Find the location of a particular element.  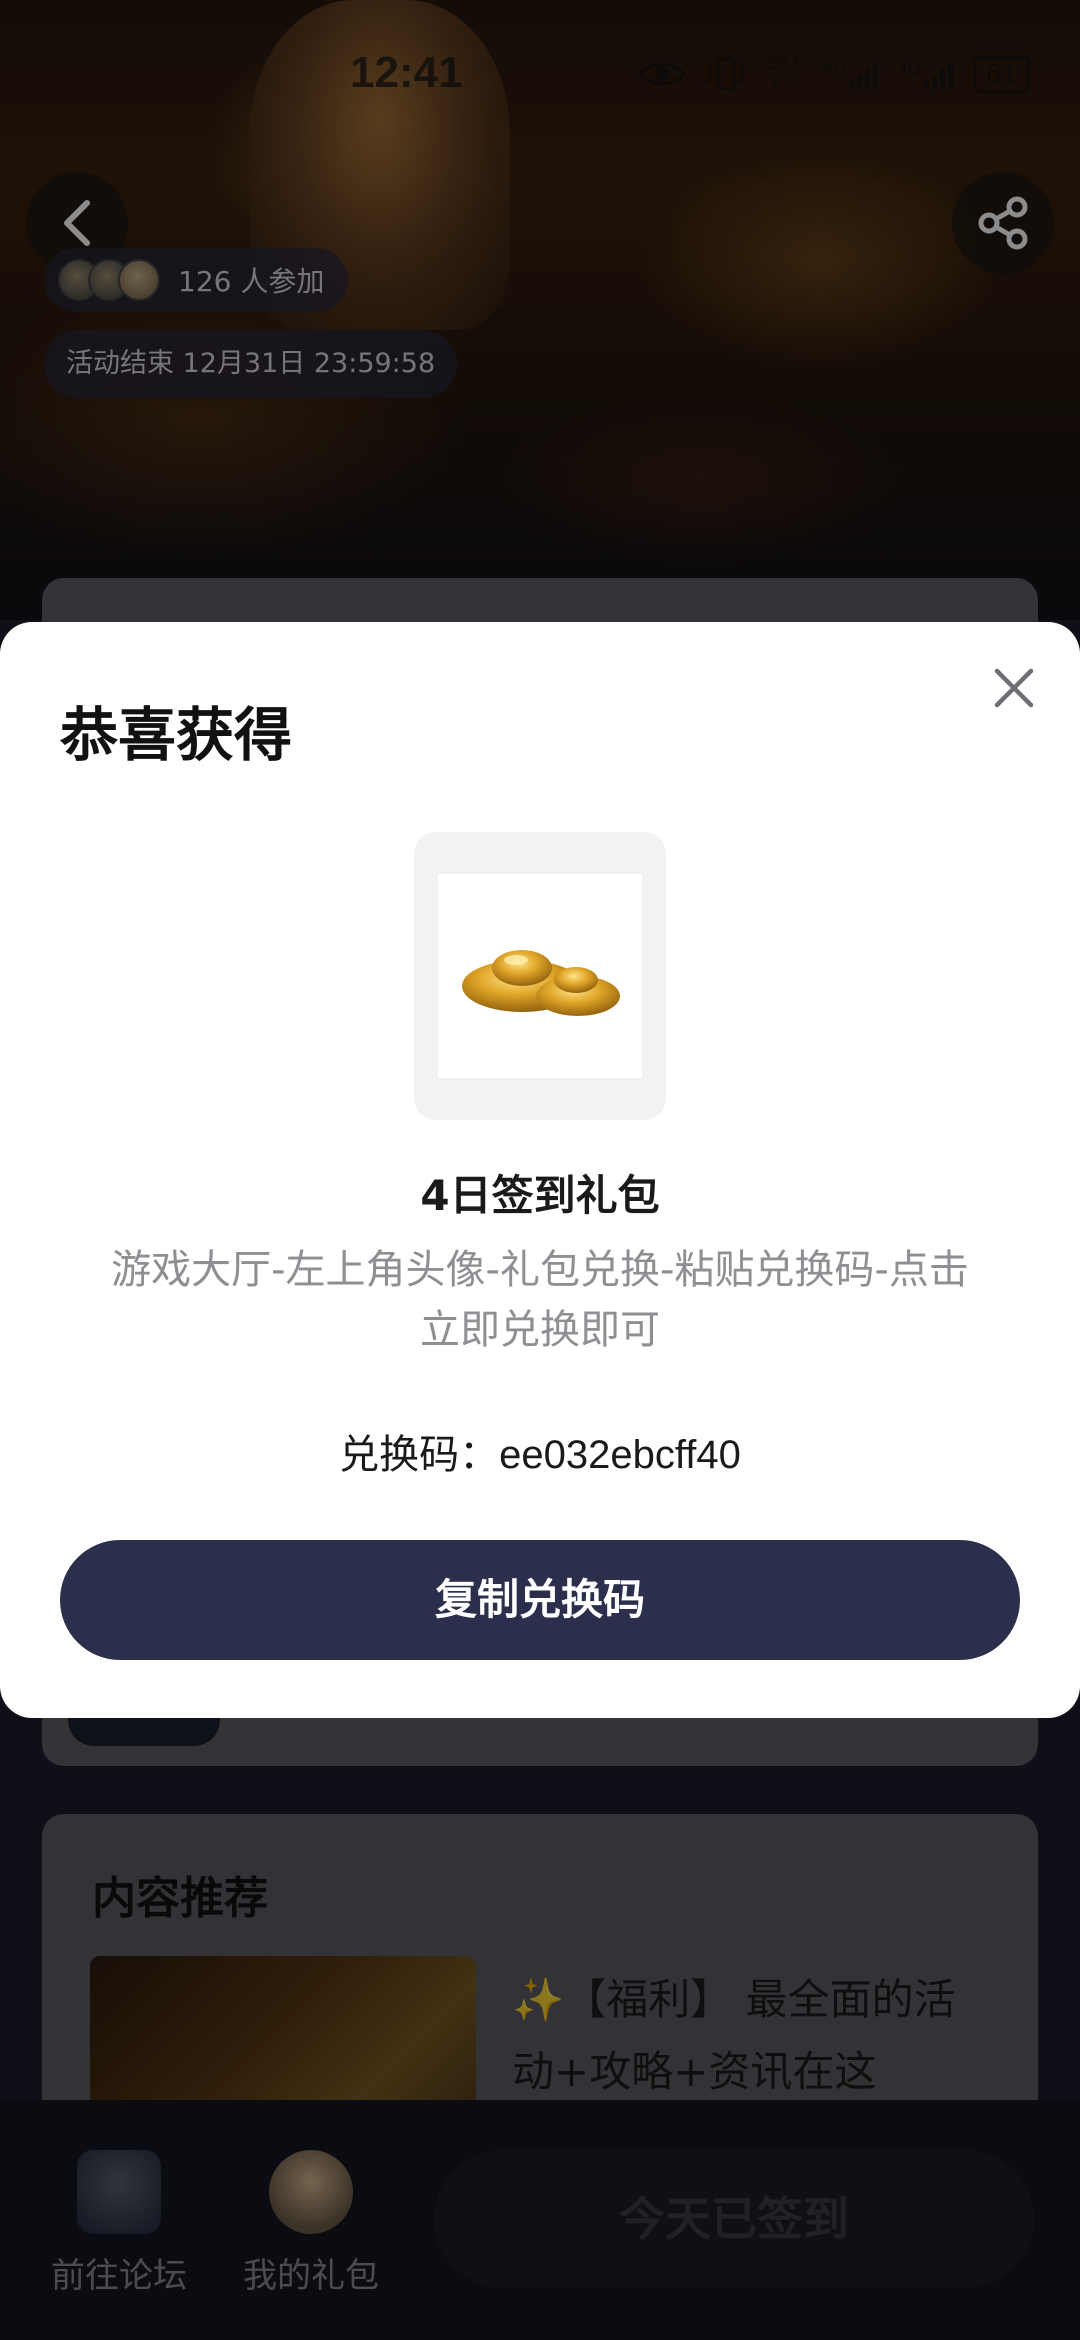

redeem-code-line: 兑换码：ee032ebcff40 is located at coordinates (540, 1451).